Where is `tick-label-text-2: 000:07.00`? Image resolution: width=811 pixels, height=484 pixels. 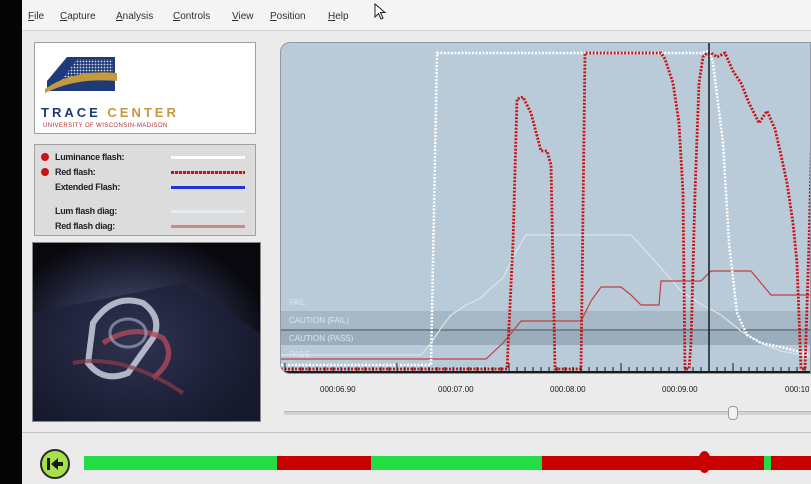
tick-label-text-2: 000:07.00 is located at coordinates (456, 389).